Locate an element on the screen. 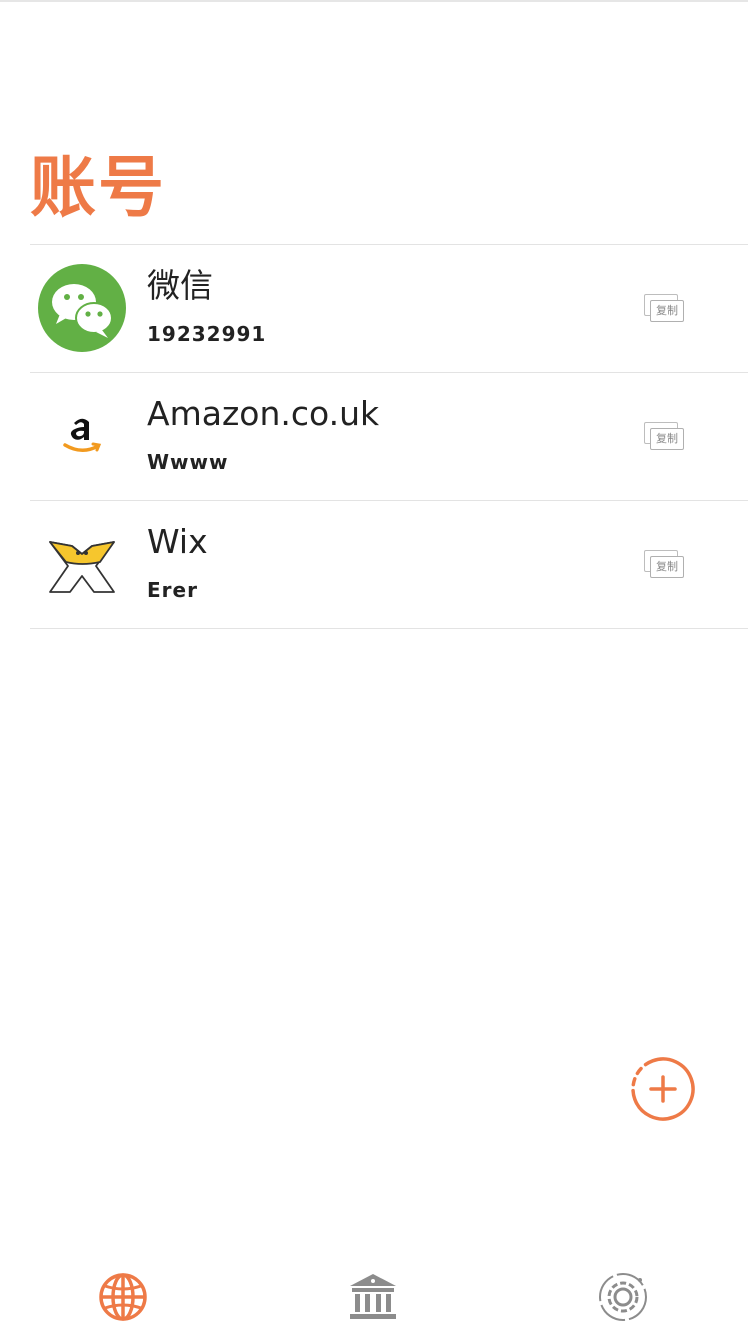  account-row-wechat: 微信 19232991 复制 is located at coordinates (389, 309).